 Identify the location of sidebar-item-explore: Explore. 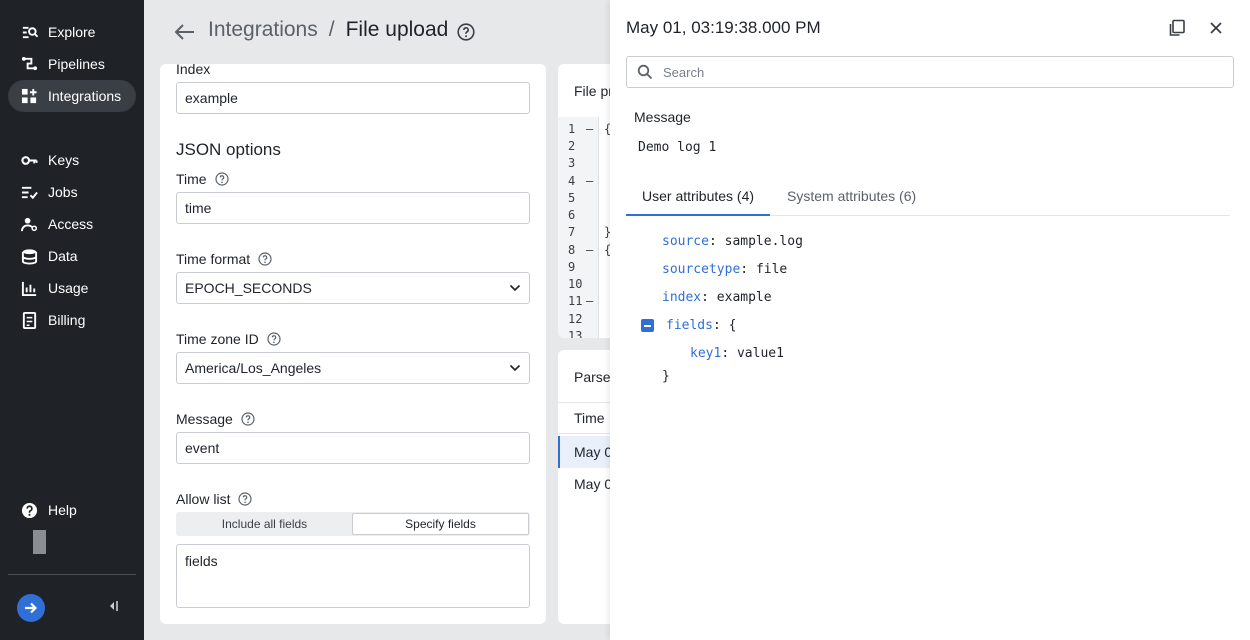
(72, 32).